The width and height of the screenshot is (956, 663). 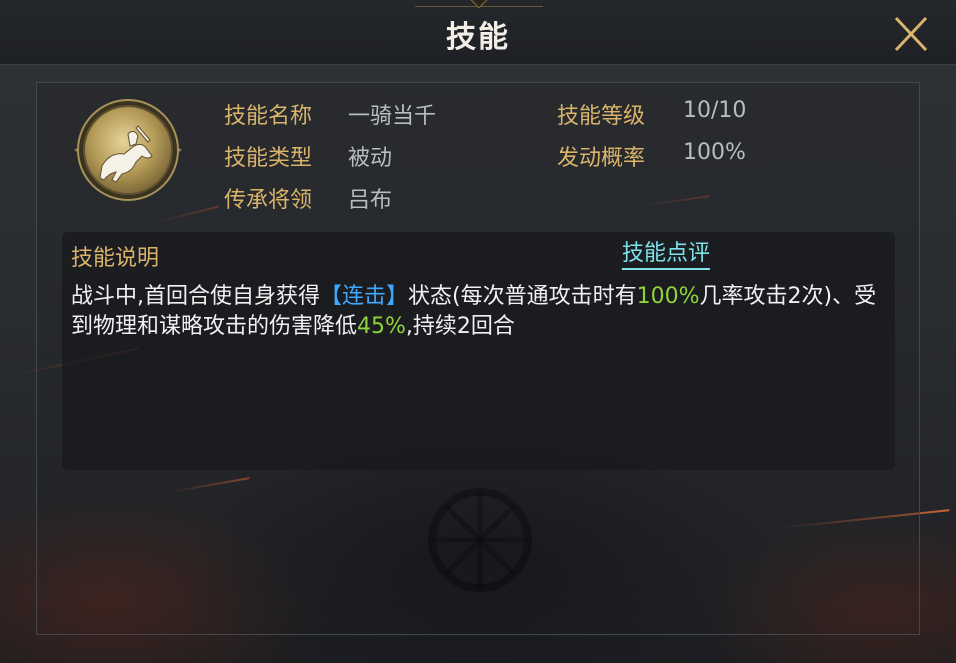 What do you see at coordinates (668, 296) in the screenshot?
I see `highlight-number: 100%` at bounding box center [668, 296].